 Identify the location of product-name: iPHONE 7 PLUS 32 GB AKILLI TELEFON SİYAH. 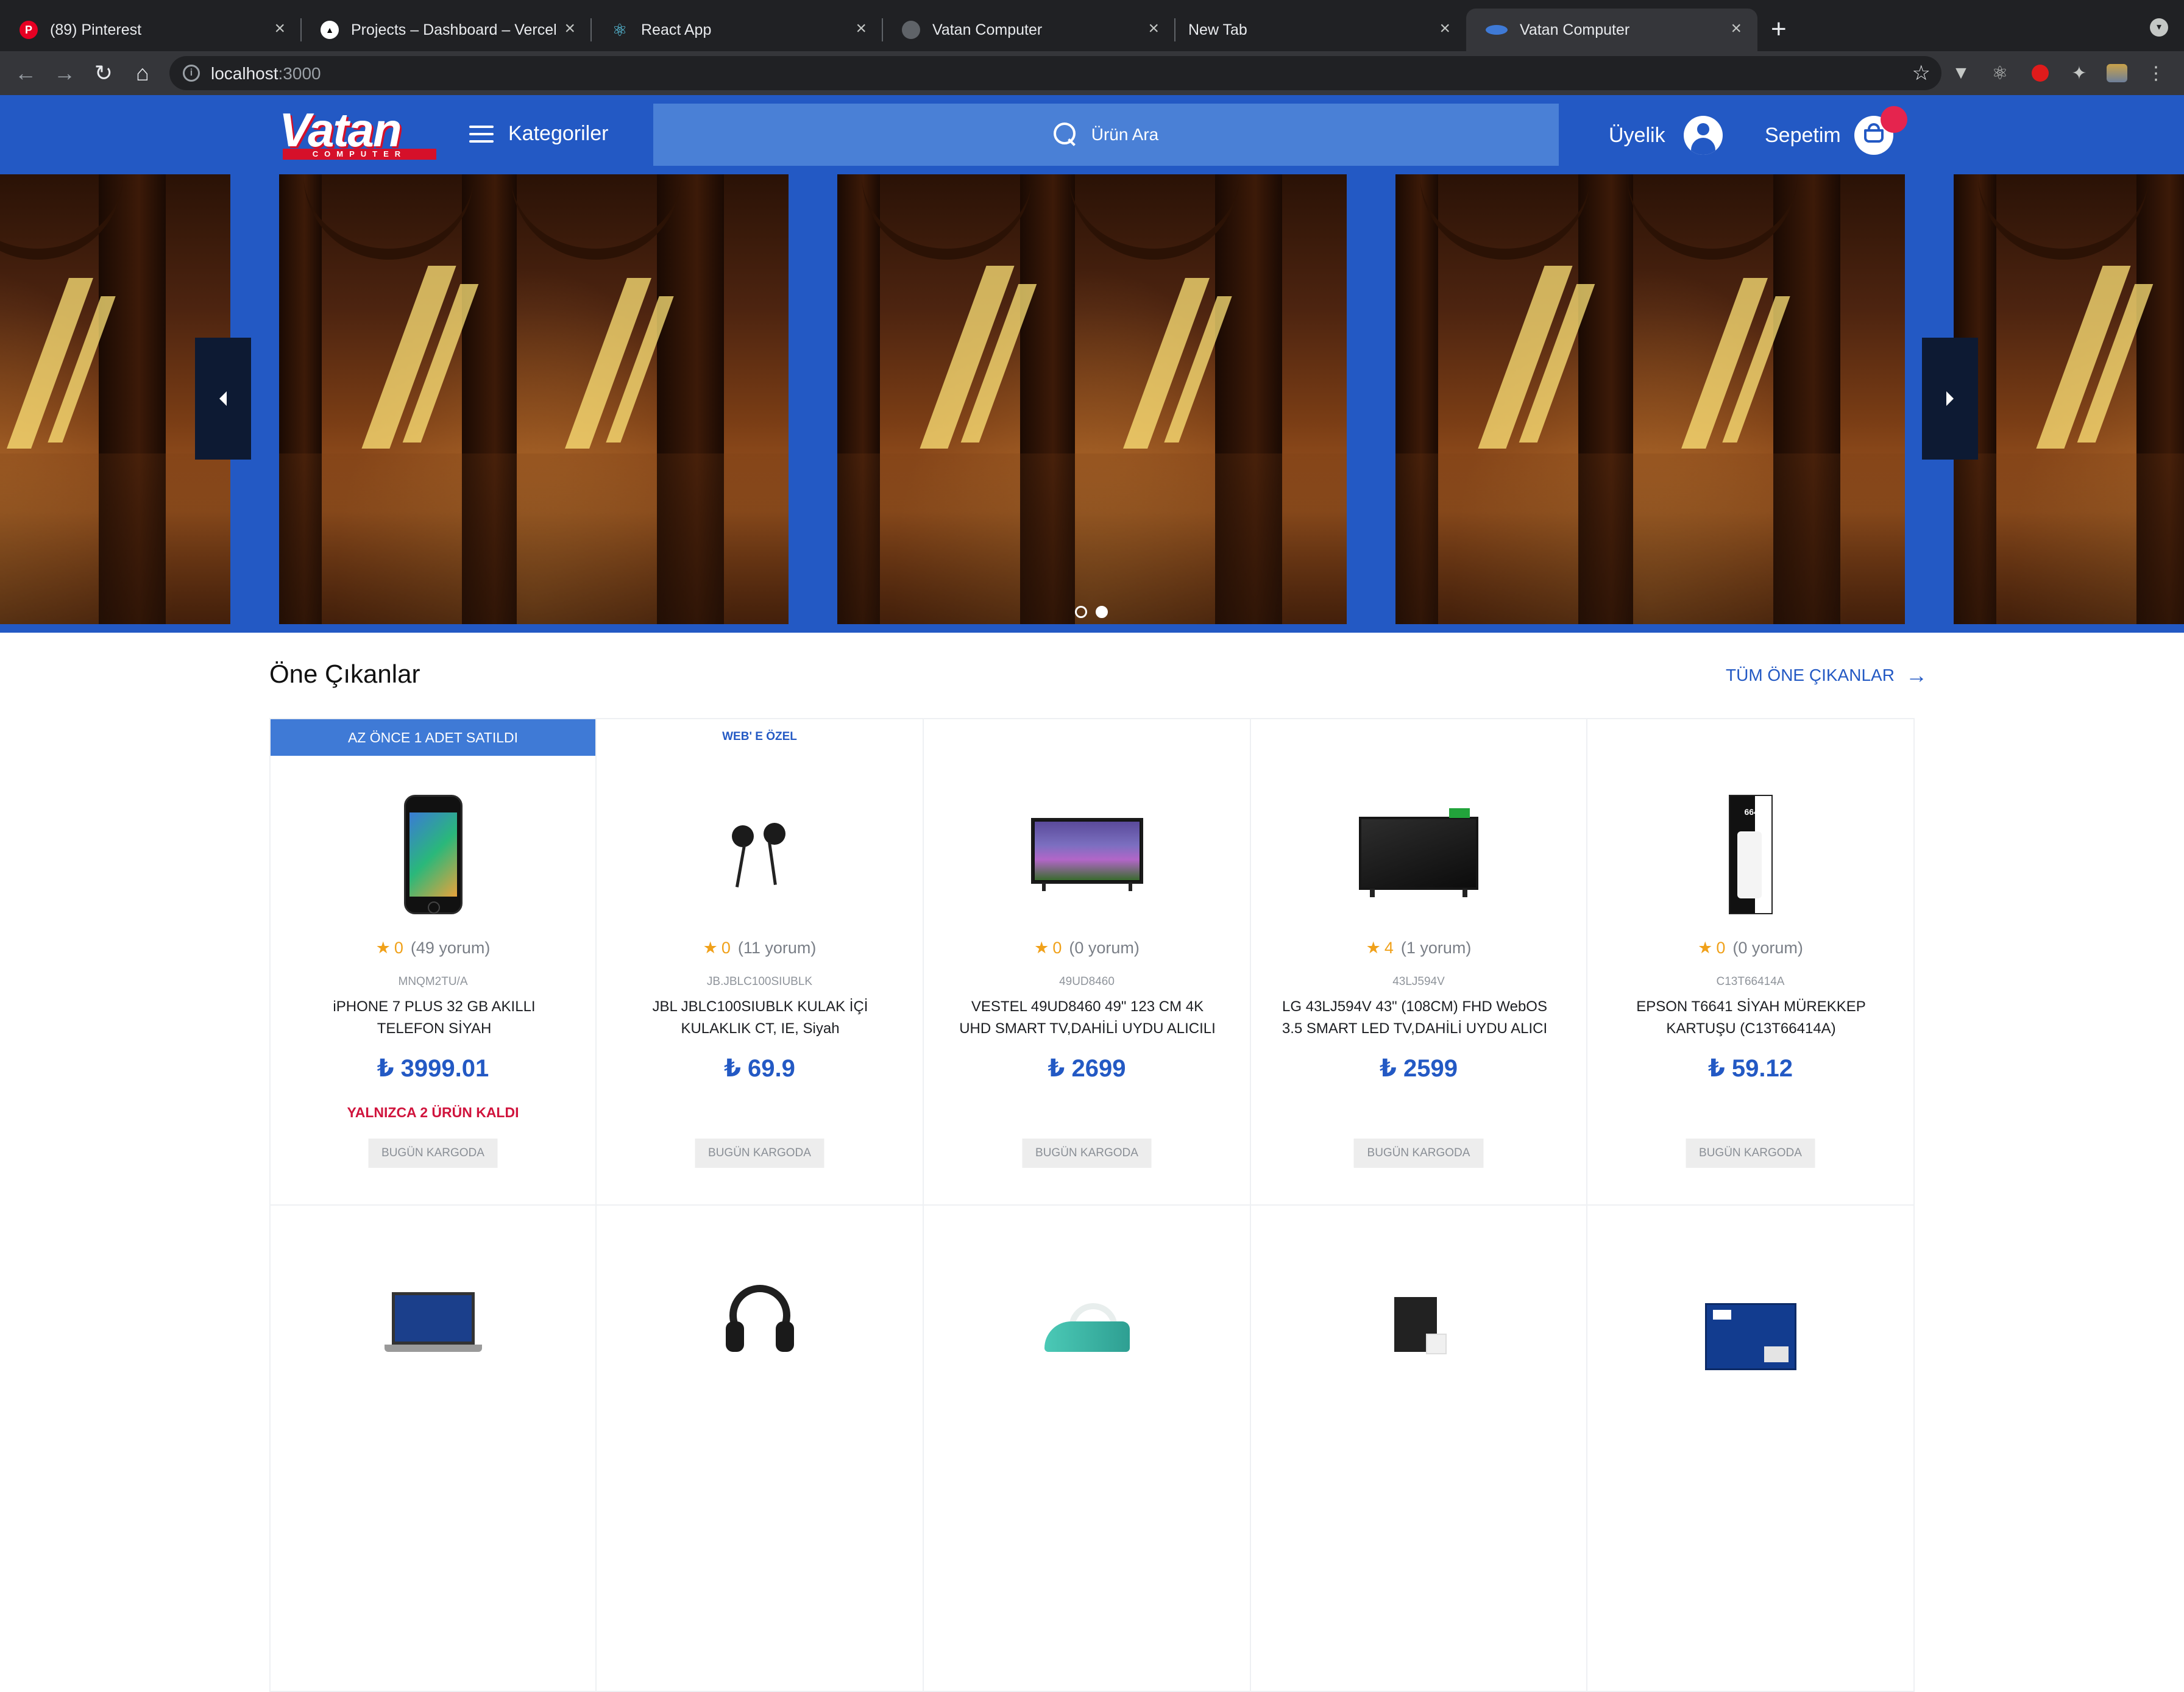
(434, 1018).